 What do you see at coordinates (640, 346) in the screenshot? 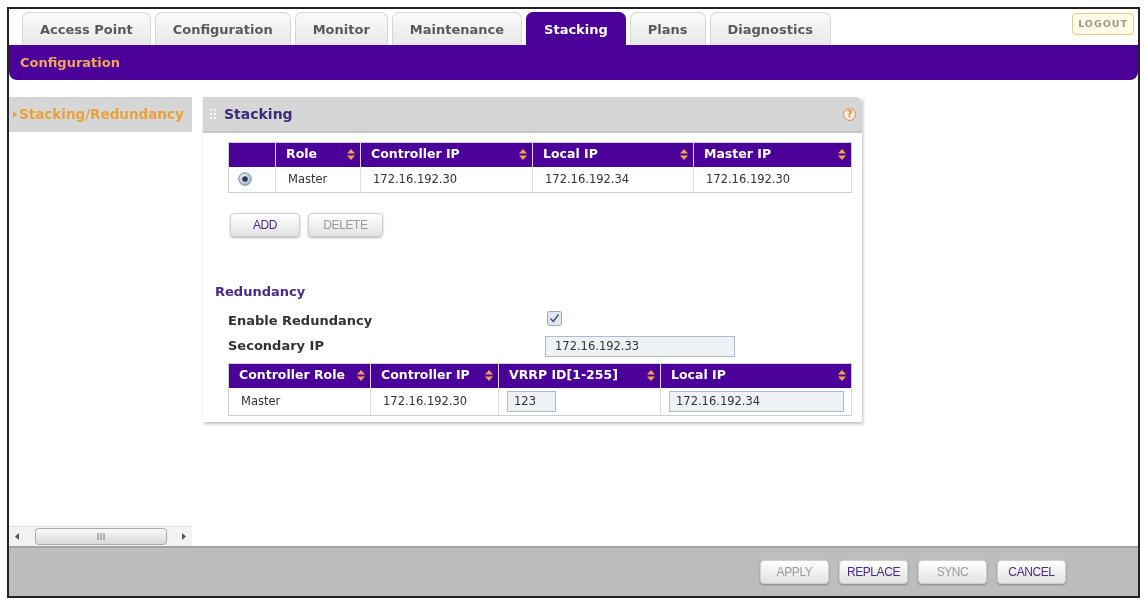
I see `input-field: 172.16.192.33` at bounding box center [640, 346].